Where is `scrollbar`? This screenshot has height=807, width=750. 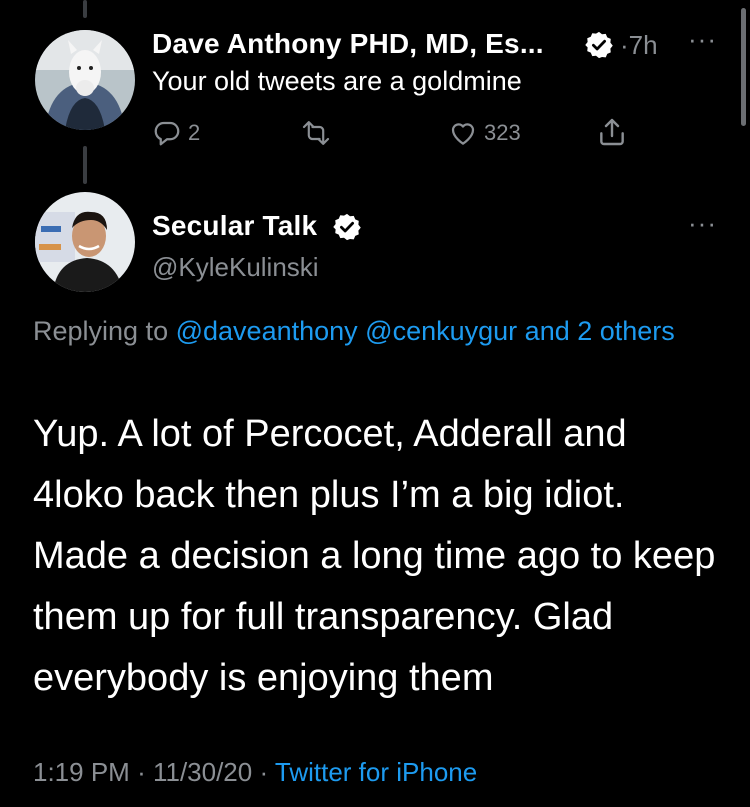
scrollbar is located at coordinates (743, 67).